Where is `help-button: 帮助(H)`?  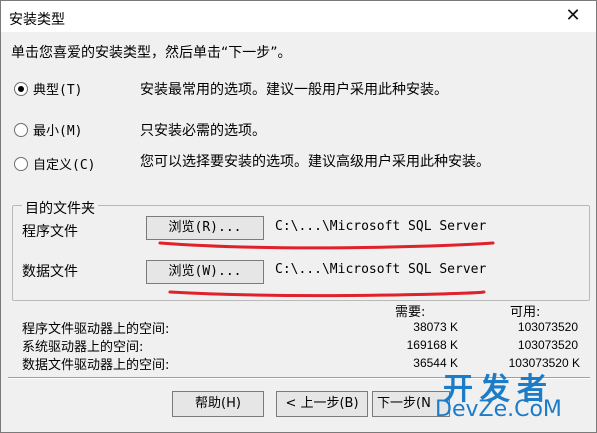 help-button: 帮助(H) is located at coordinates (218, 404).